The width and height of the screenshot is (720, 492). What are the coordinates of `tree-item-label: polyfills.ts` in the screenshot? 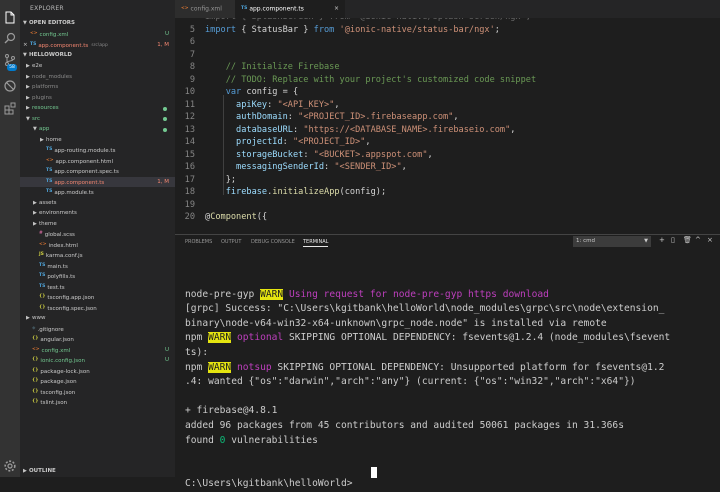 It's located at (61, 276).